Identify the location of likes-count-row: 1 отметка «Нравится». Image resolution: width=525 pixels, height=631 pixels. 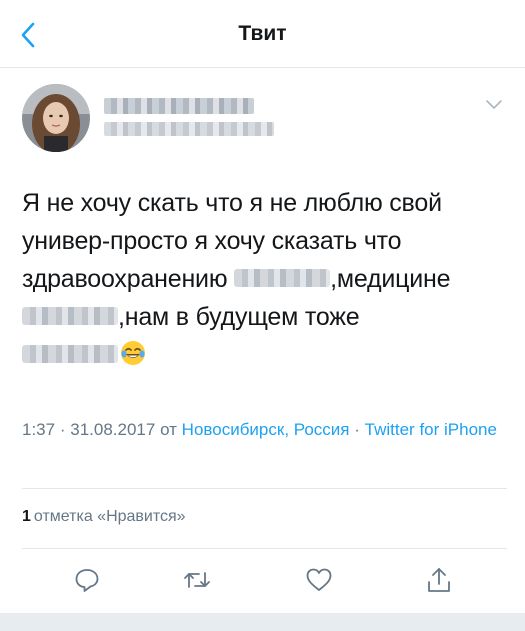
(104, 517).